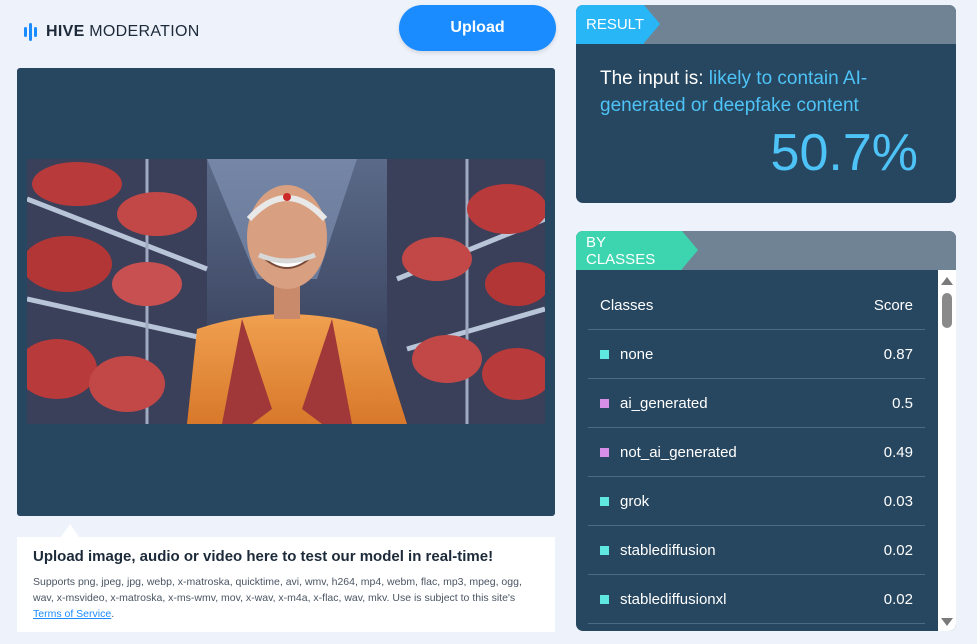 This screenshot has height=644, width=977. What do you see at coordinates (756, 550) in the screenshot?
I see `table-row: stablediffusion 0.02` at bounding box center [756, 550].